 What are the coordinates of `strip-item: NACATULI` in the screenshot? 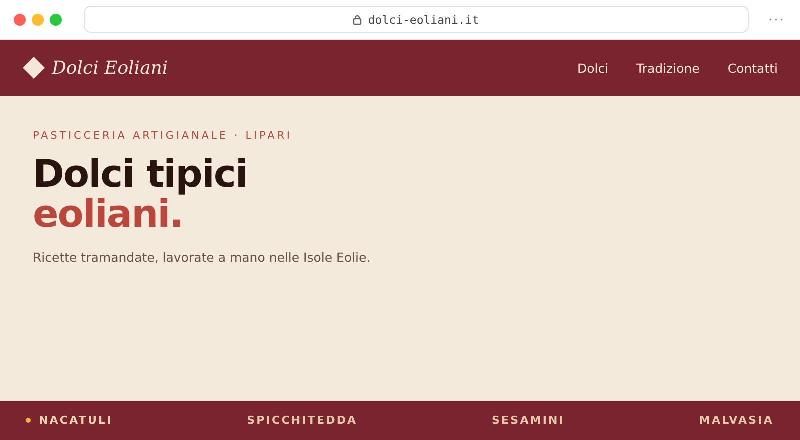 It's located at (76, 420).